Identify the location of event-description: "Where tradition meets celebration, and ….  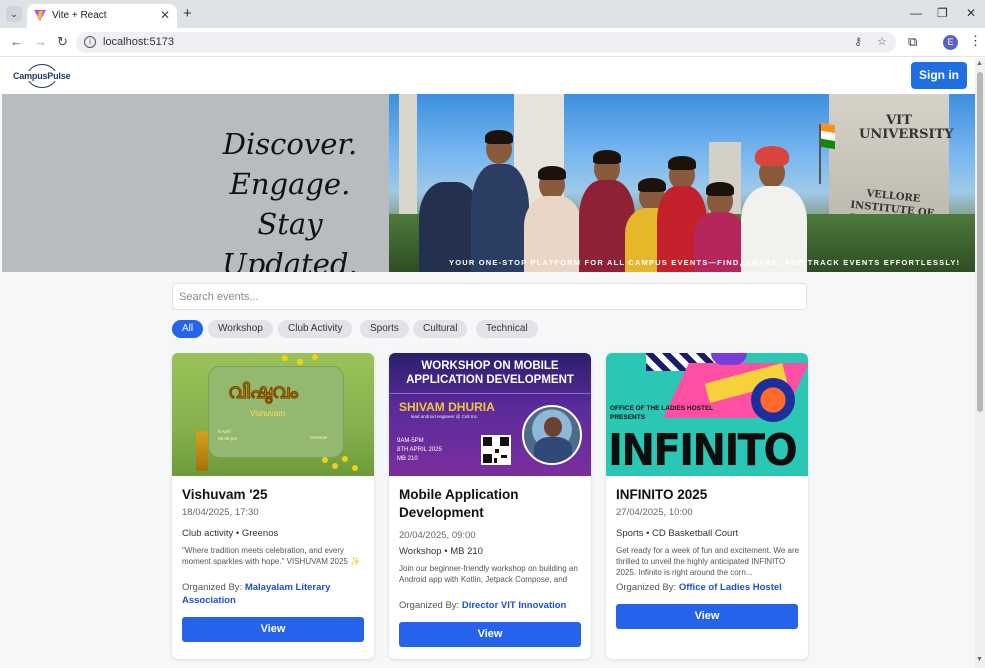
(271, 556).